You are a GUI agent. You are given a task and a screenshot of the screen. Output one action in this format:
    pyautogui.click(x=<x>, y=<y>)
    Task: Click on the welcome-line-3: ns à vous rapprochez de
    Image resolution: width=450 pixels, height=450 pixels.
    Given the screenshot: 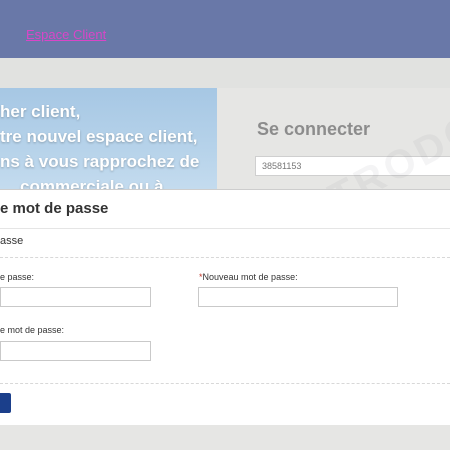 What is the action you would take?
    pyautogui.click(x=100, y=161)
    